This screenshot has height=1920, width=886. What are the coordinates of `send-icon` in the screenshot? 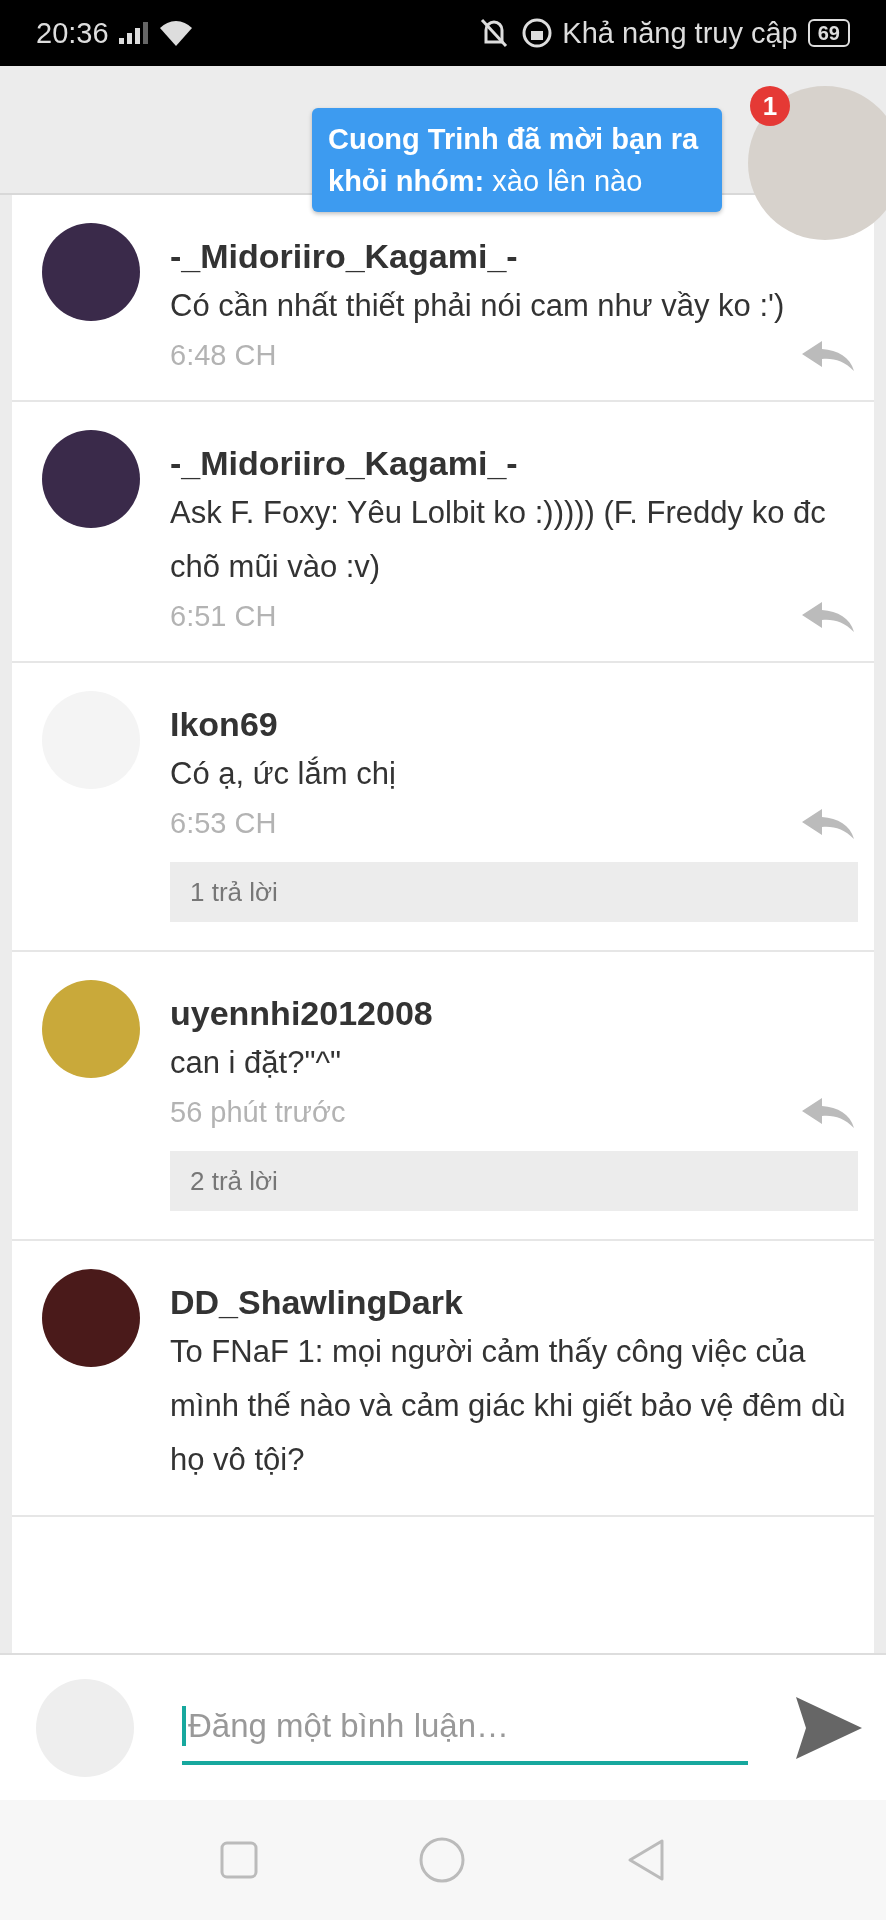 It's located at (829, 1727).